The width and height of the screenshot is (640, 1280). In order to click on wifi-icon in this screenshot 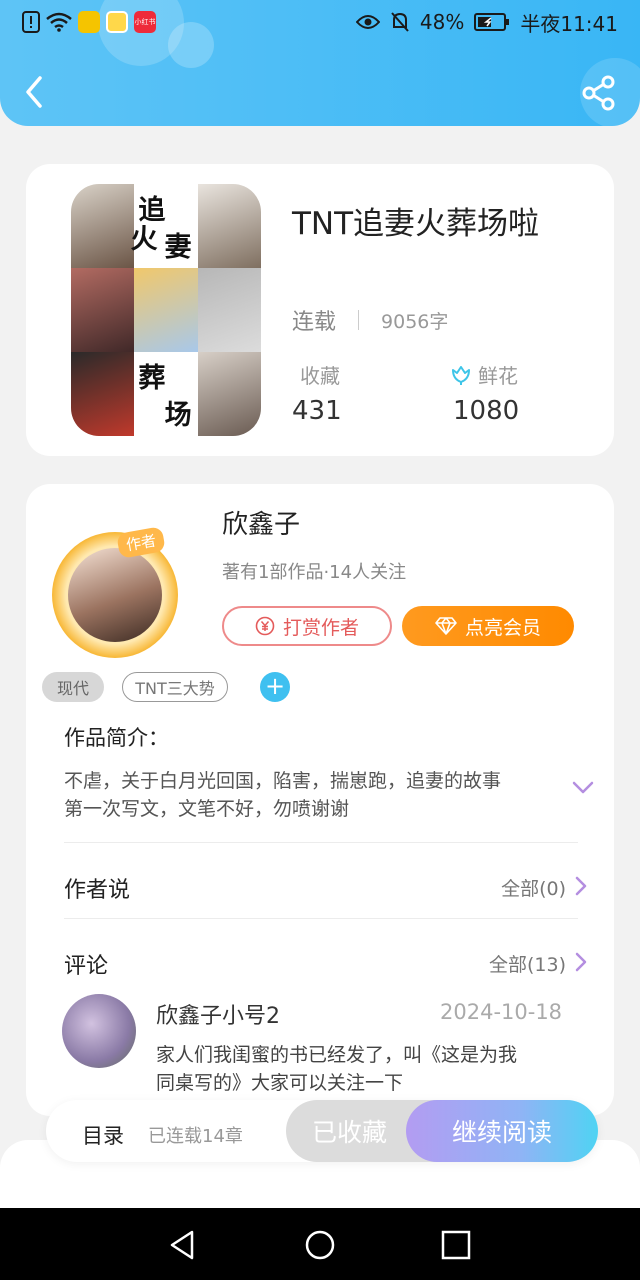, I will do `click(59, 22)`.